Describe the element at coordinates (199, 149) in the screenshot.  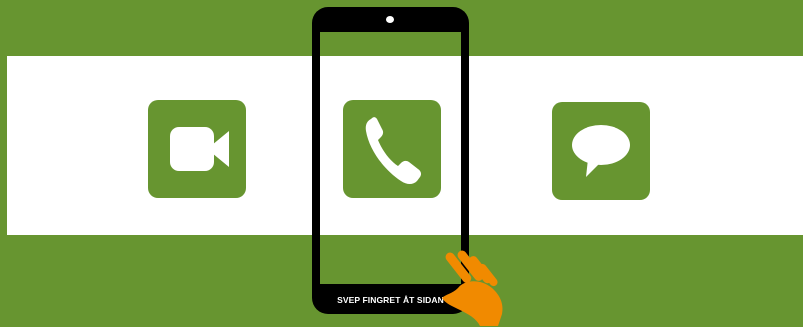
I see `video-camera-icon` at that location.